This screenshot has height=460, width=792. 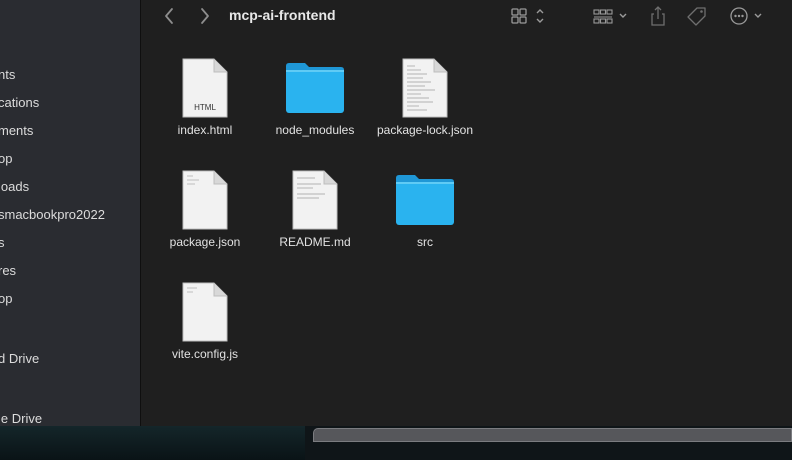 I want to click on desktop-background, so click(x=396, y=443).